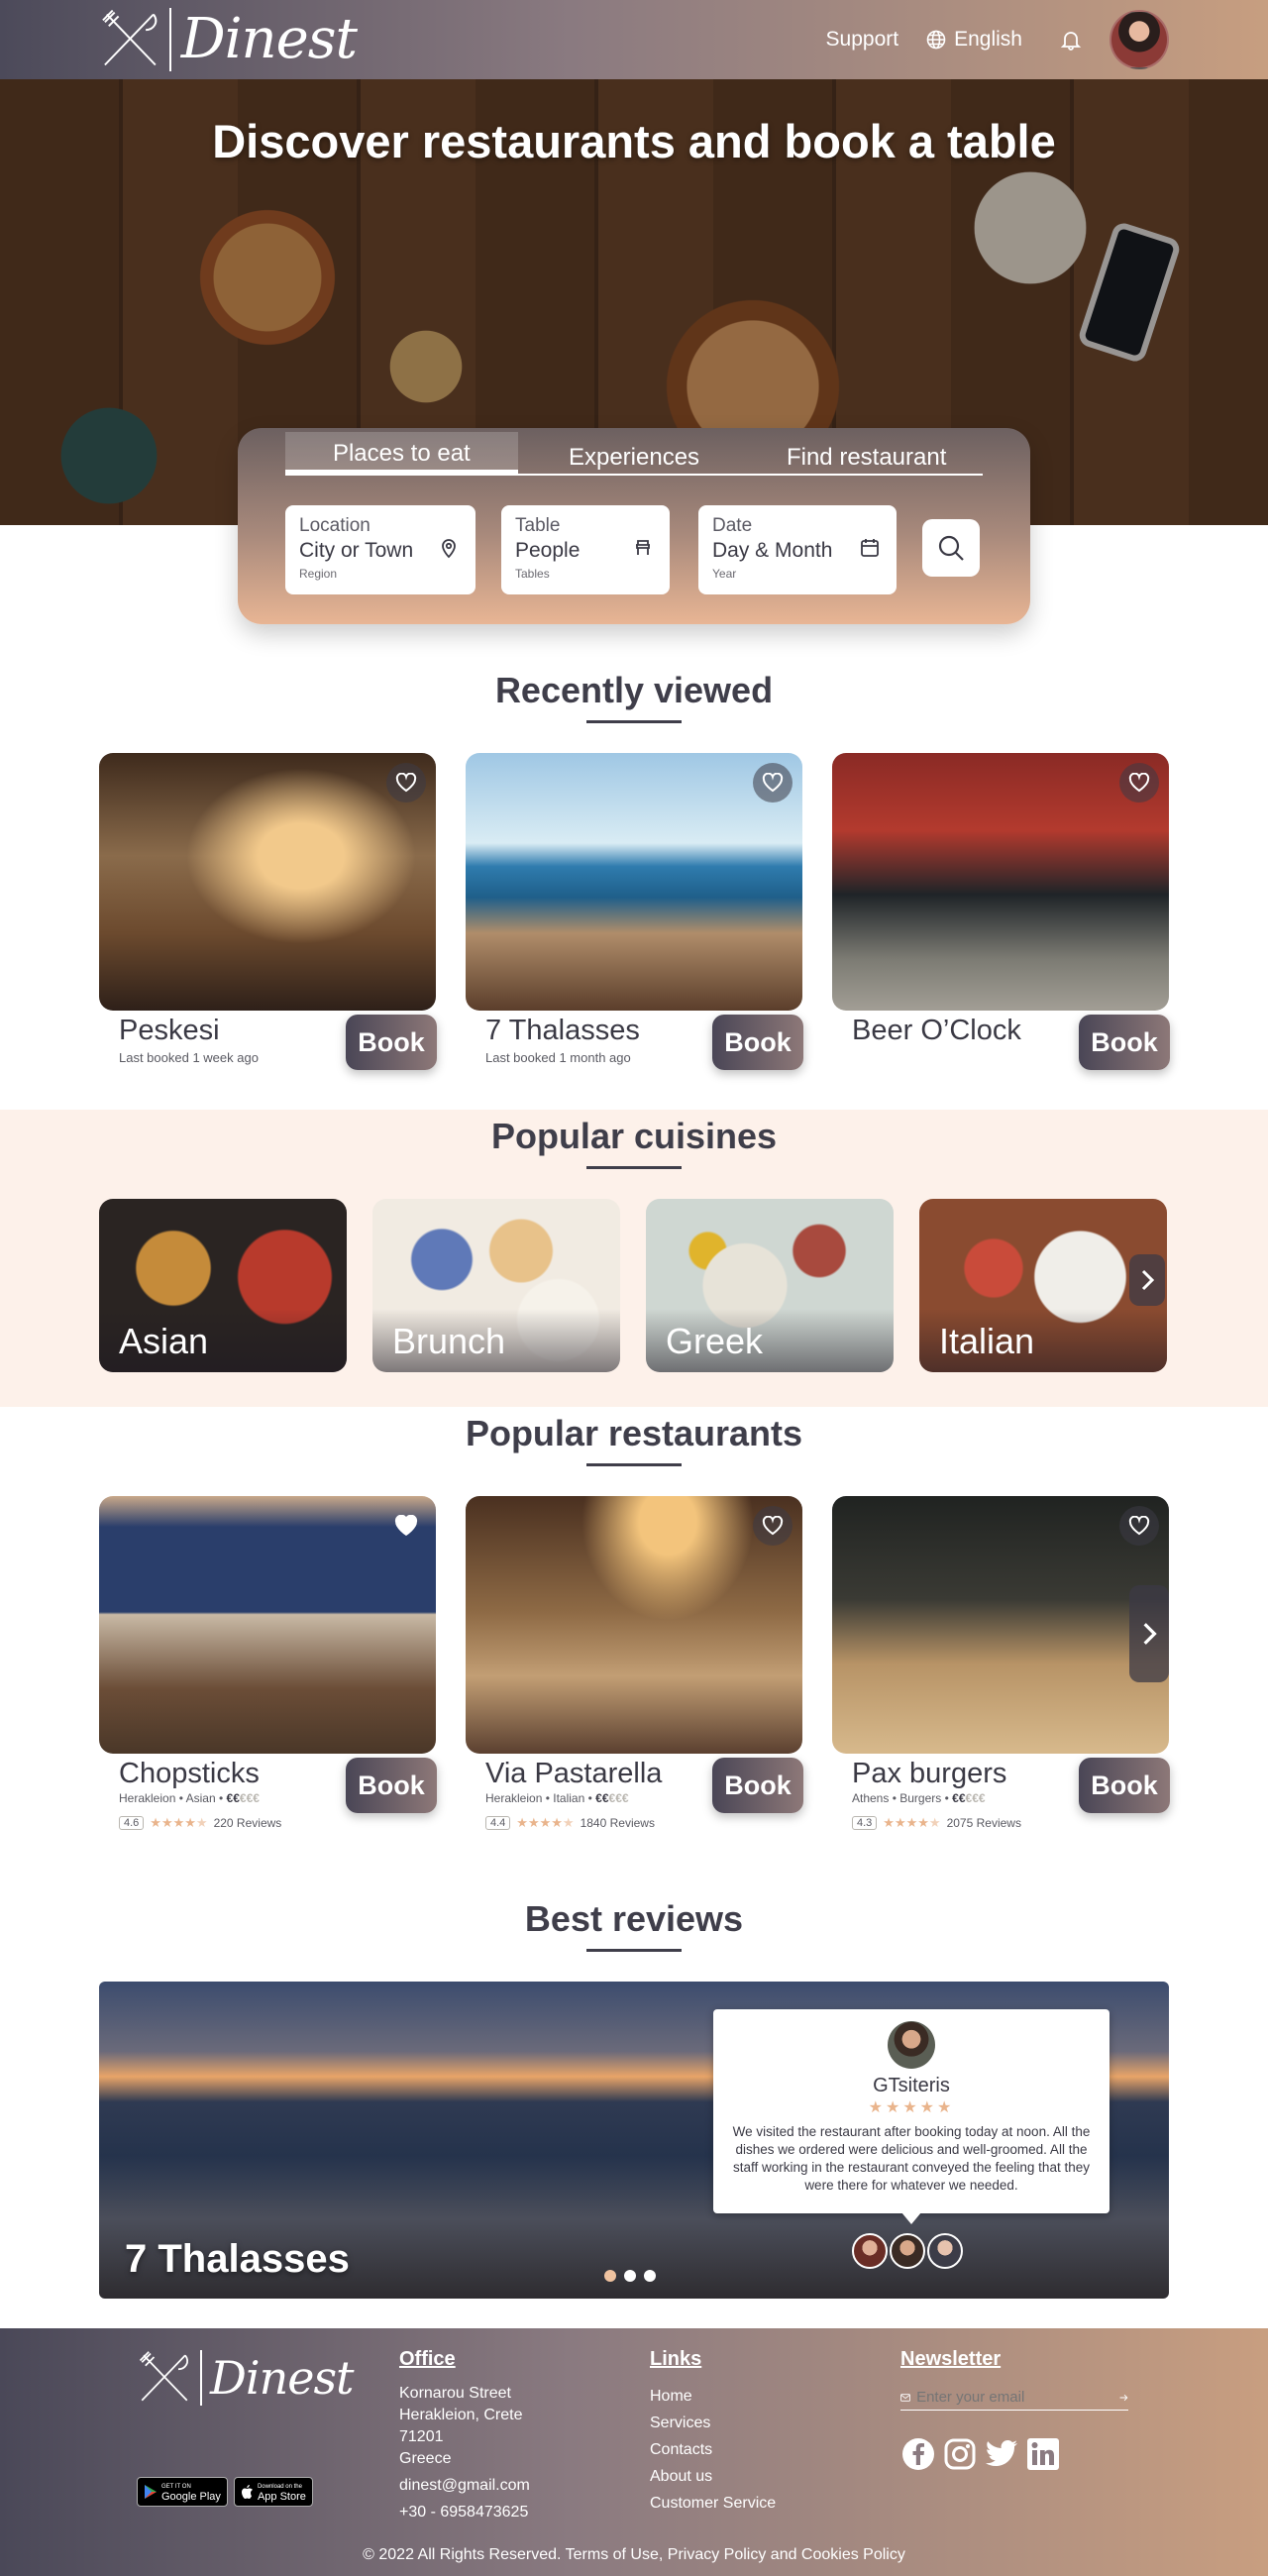 The height and width of the screenshot is (2576, 1268). Describe the element at coordinates (182, 2492) in the screenshot. I see `google-play-badge: GET IT ON Google Play` at that location.